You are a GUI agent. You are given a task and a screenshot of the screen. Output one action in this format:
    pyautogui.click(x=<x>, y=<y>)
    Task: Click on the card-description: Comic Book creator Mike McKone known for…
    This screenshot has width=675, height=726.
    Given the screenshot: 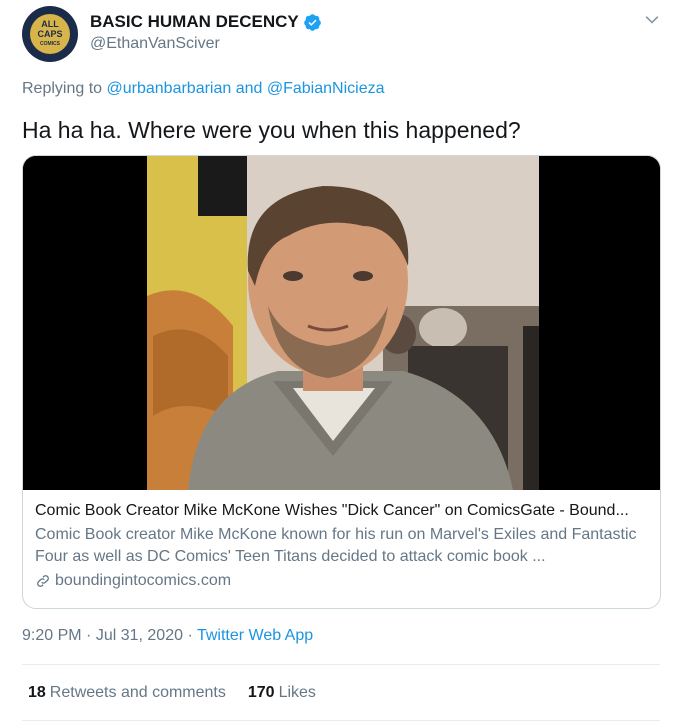 What is the action you would take?
    pyautogui.click(x=336, y=545)
    